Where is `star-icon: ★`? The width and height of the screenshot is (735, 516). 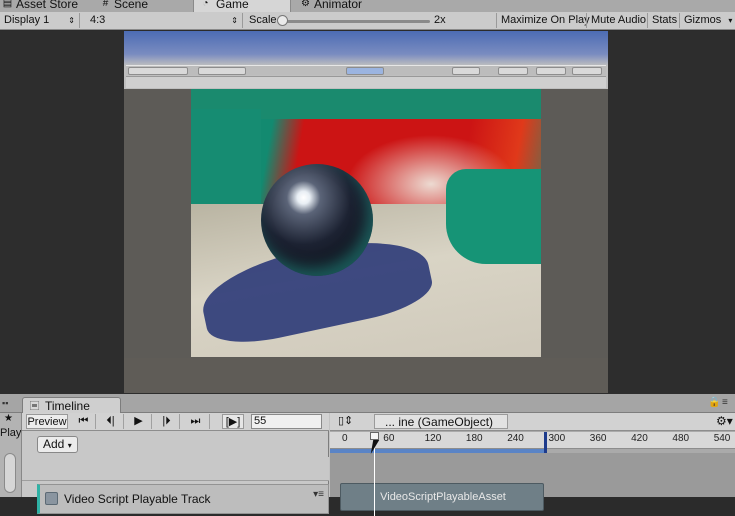
star-icon: ★ is located at coordinates (8, 418).